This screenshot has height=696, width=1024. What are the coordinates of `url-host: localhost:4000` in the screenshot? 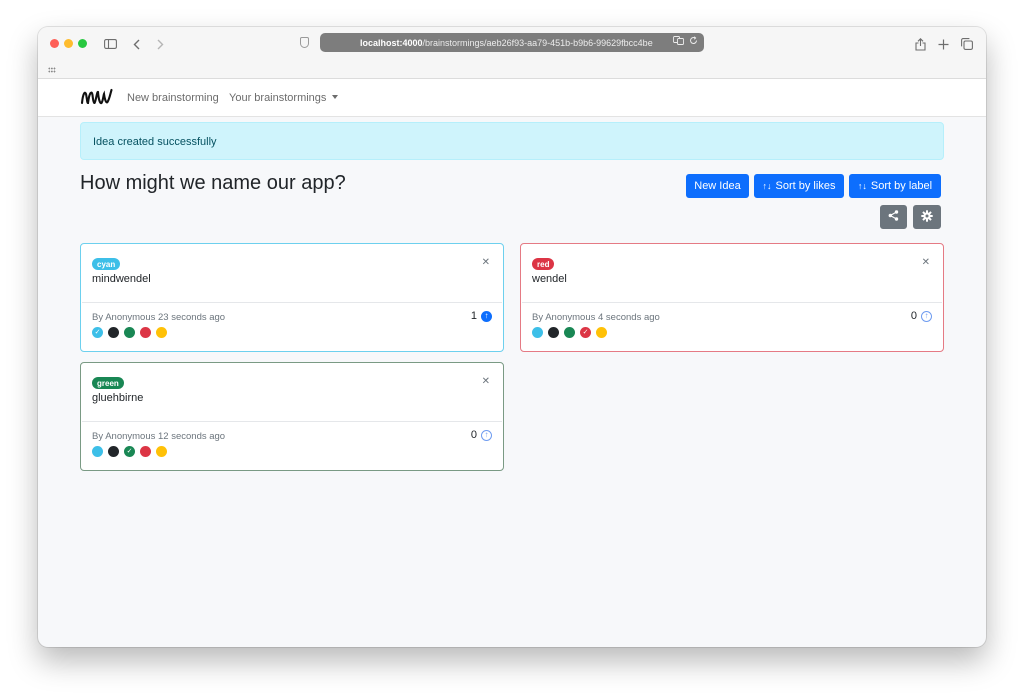 It's located at (391, 42).